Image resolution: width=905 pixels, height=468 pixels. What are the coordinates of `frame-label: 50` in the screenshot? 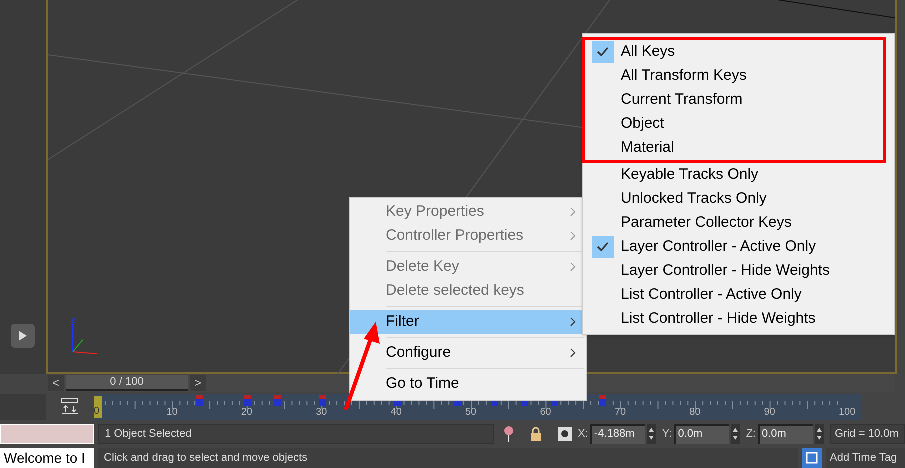 It's located at (471, 413).